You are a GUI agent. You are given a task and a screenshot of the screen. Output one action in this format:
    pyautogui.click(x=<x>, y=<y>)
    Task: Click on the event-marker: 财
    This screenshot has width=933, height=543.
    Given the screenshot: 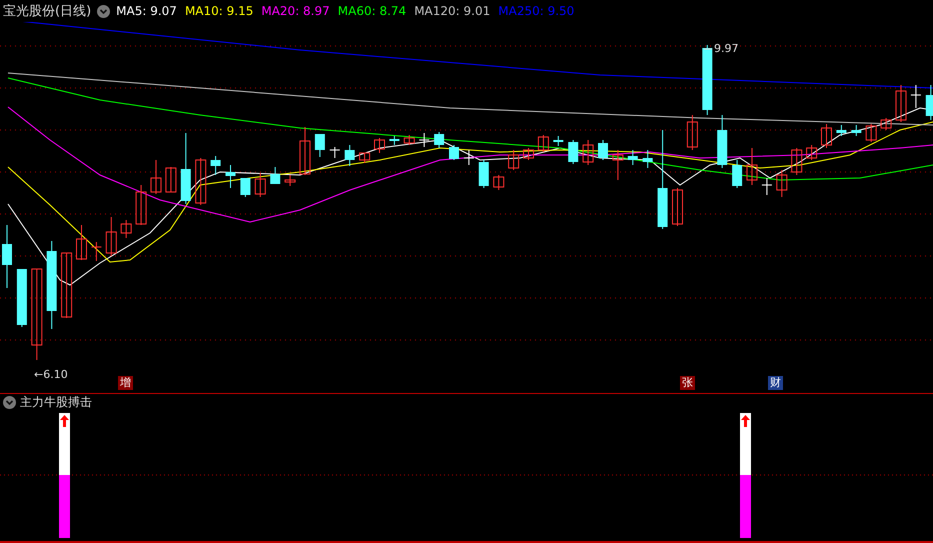 What is the action you would take?
    pyautogui.click(x=775, y=383)
    